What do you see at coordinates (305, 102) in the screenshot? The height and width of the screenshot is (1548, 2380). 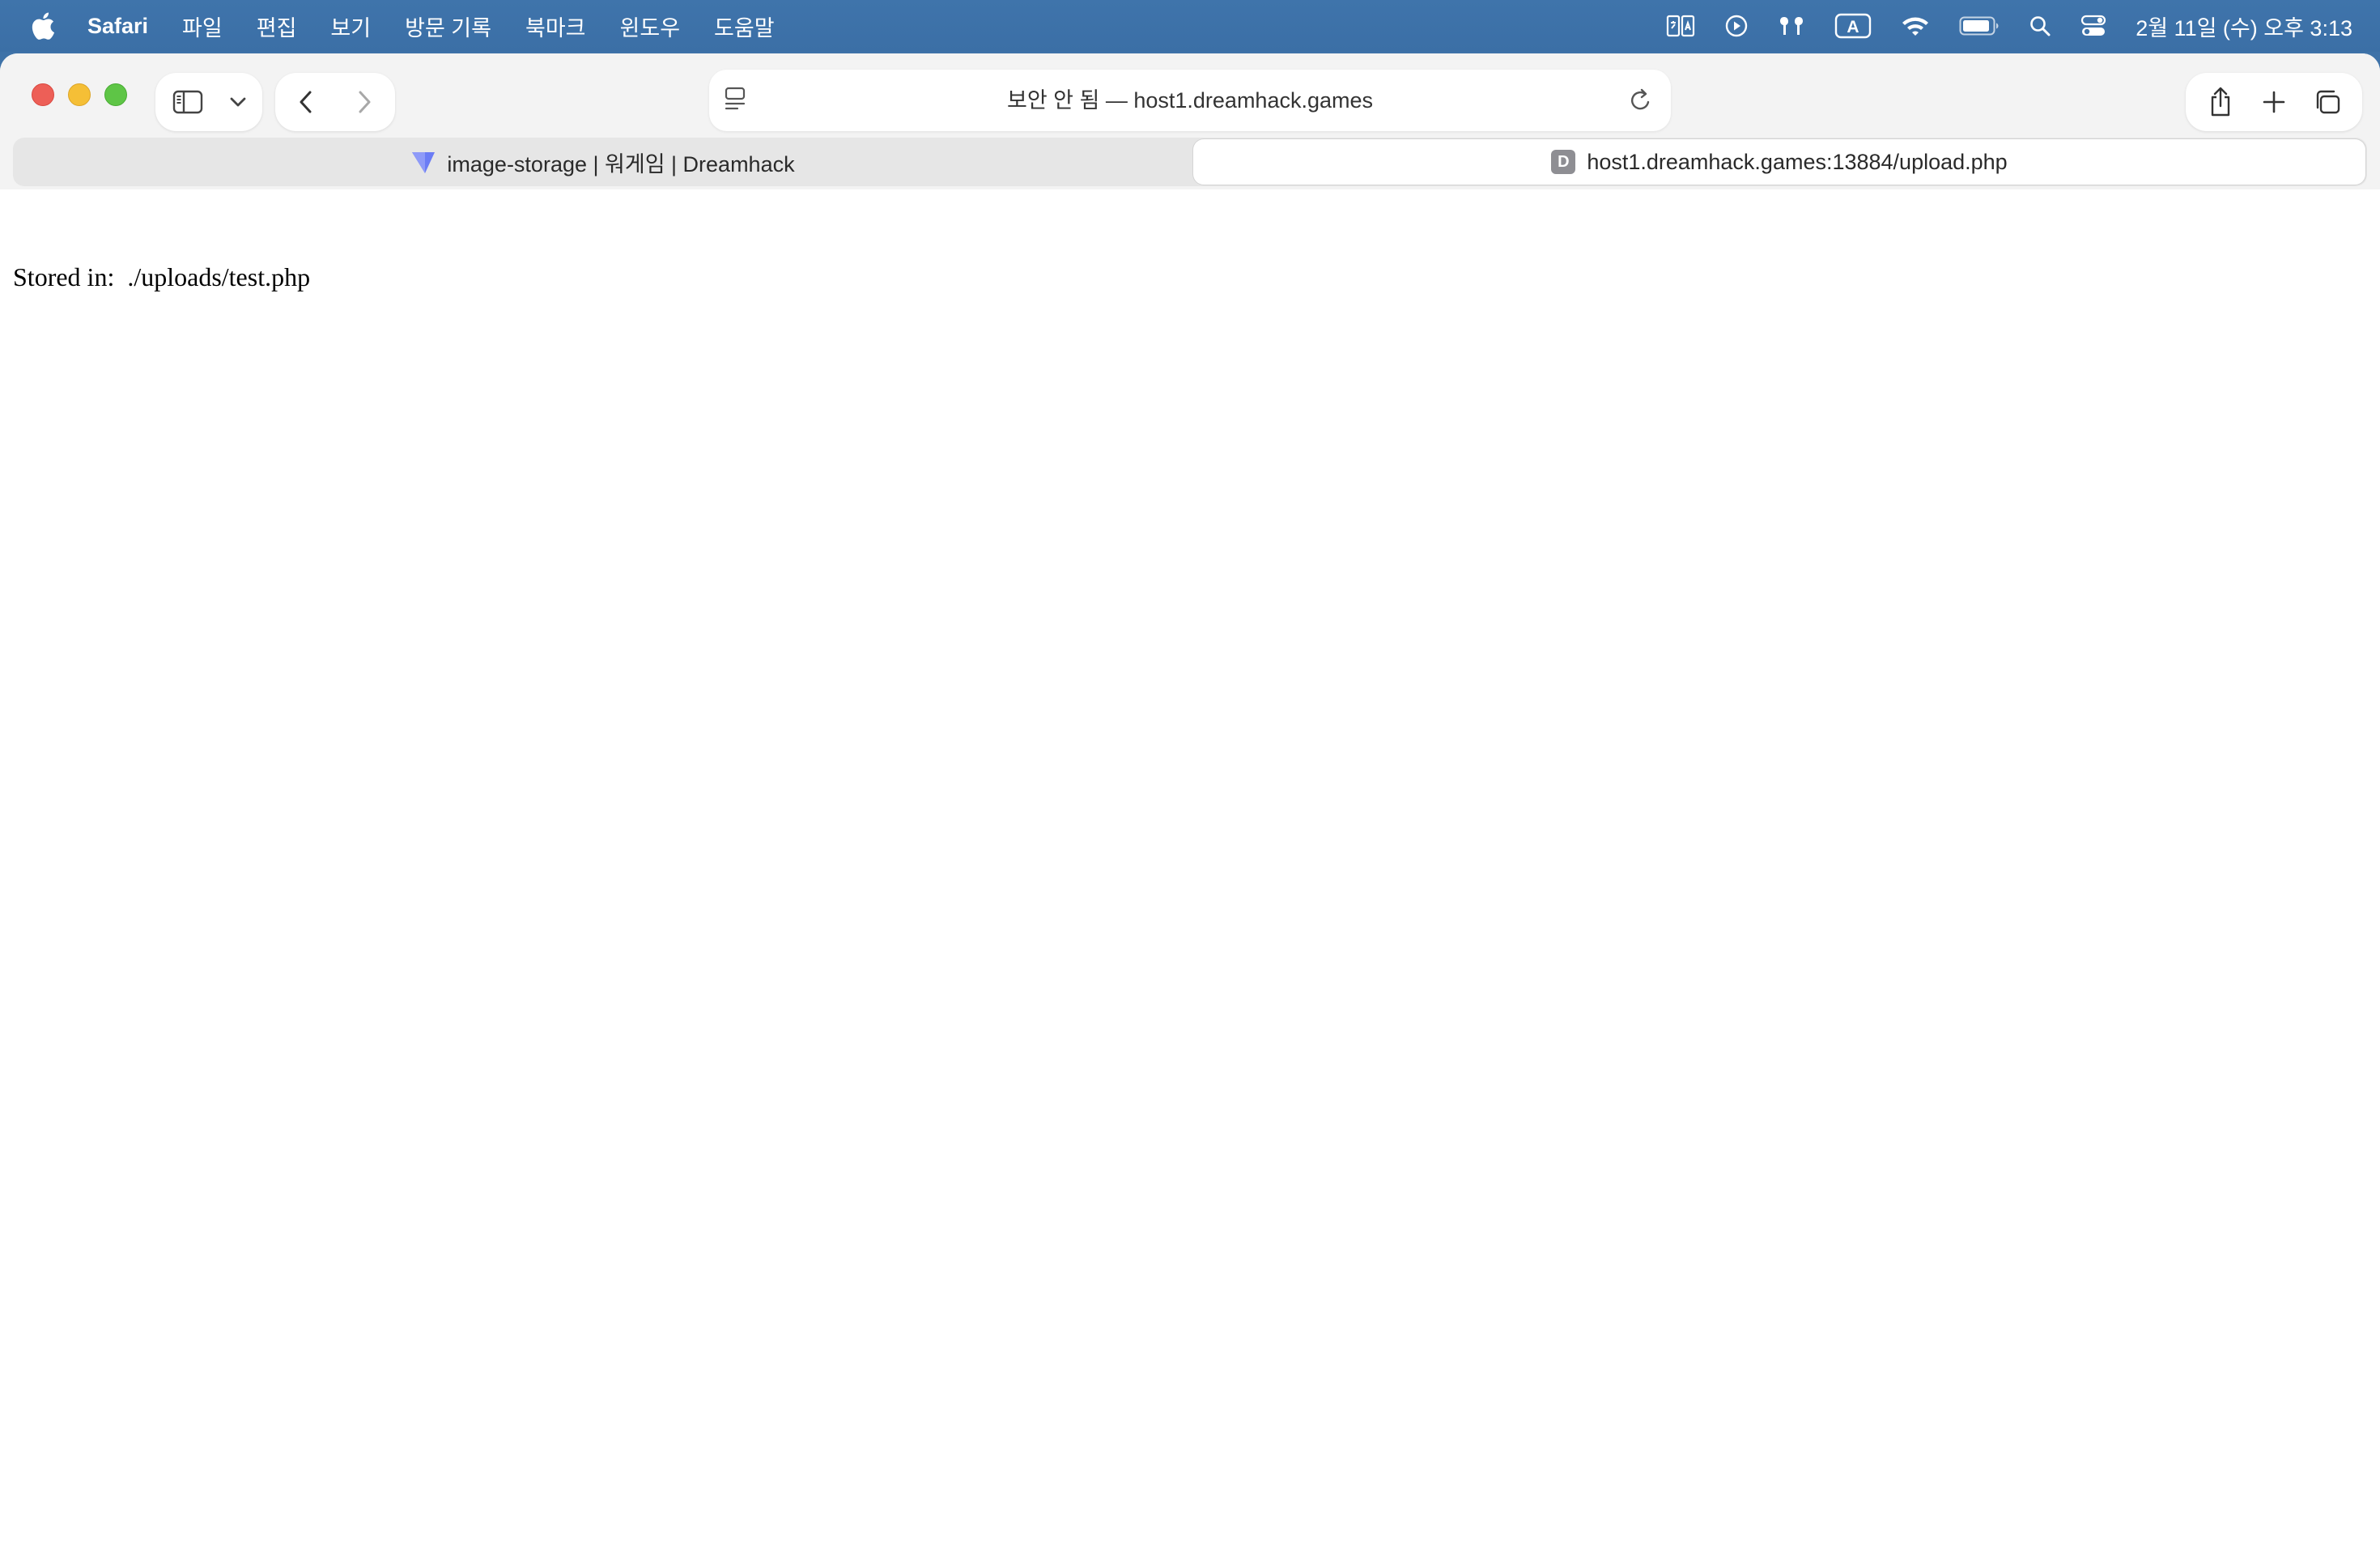 I see `back-icon` at bounding box center [305, 102].